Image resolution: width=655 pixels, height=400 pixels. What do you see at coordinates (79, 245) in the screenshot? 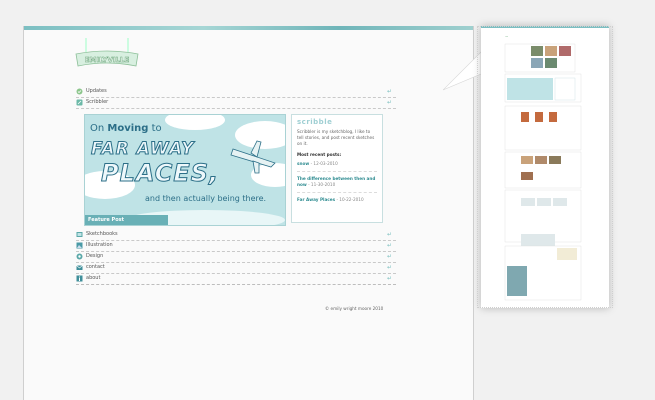
I see `illustration-icon` at bounding box center [79, 245].